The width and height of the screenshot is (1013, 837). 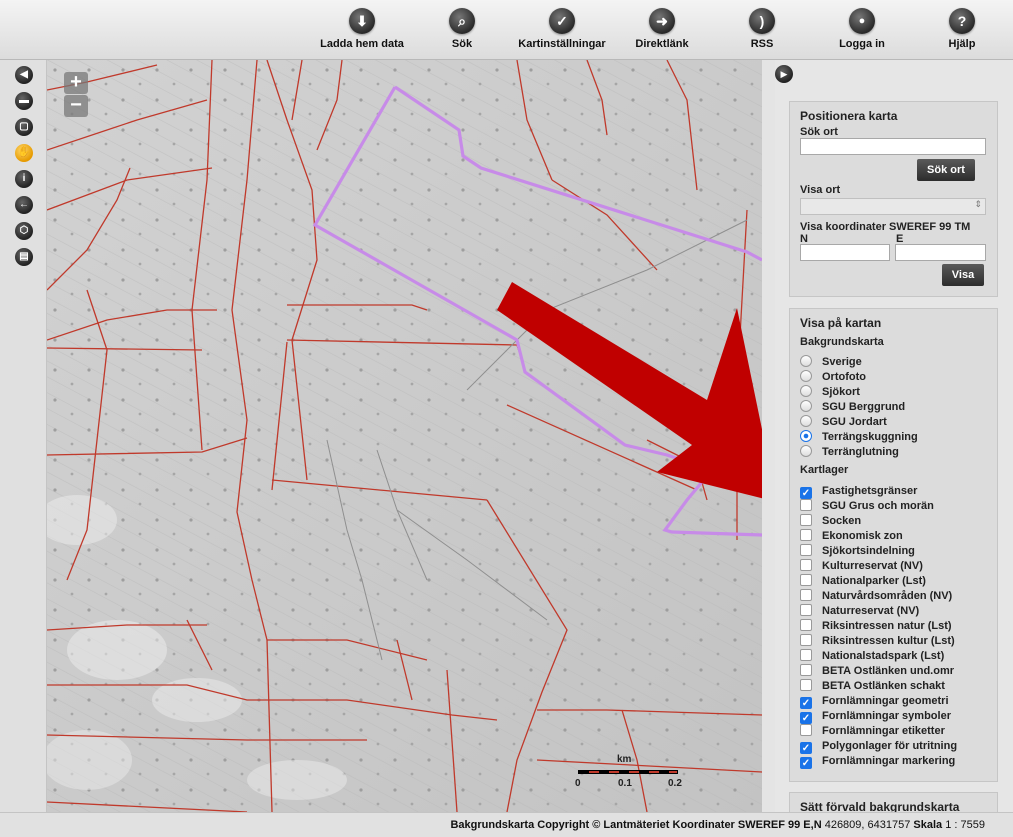 I want to click on layer-label-kulturreservat: Kulturreservat (NV), so click(x=872, y=566).